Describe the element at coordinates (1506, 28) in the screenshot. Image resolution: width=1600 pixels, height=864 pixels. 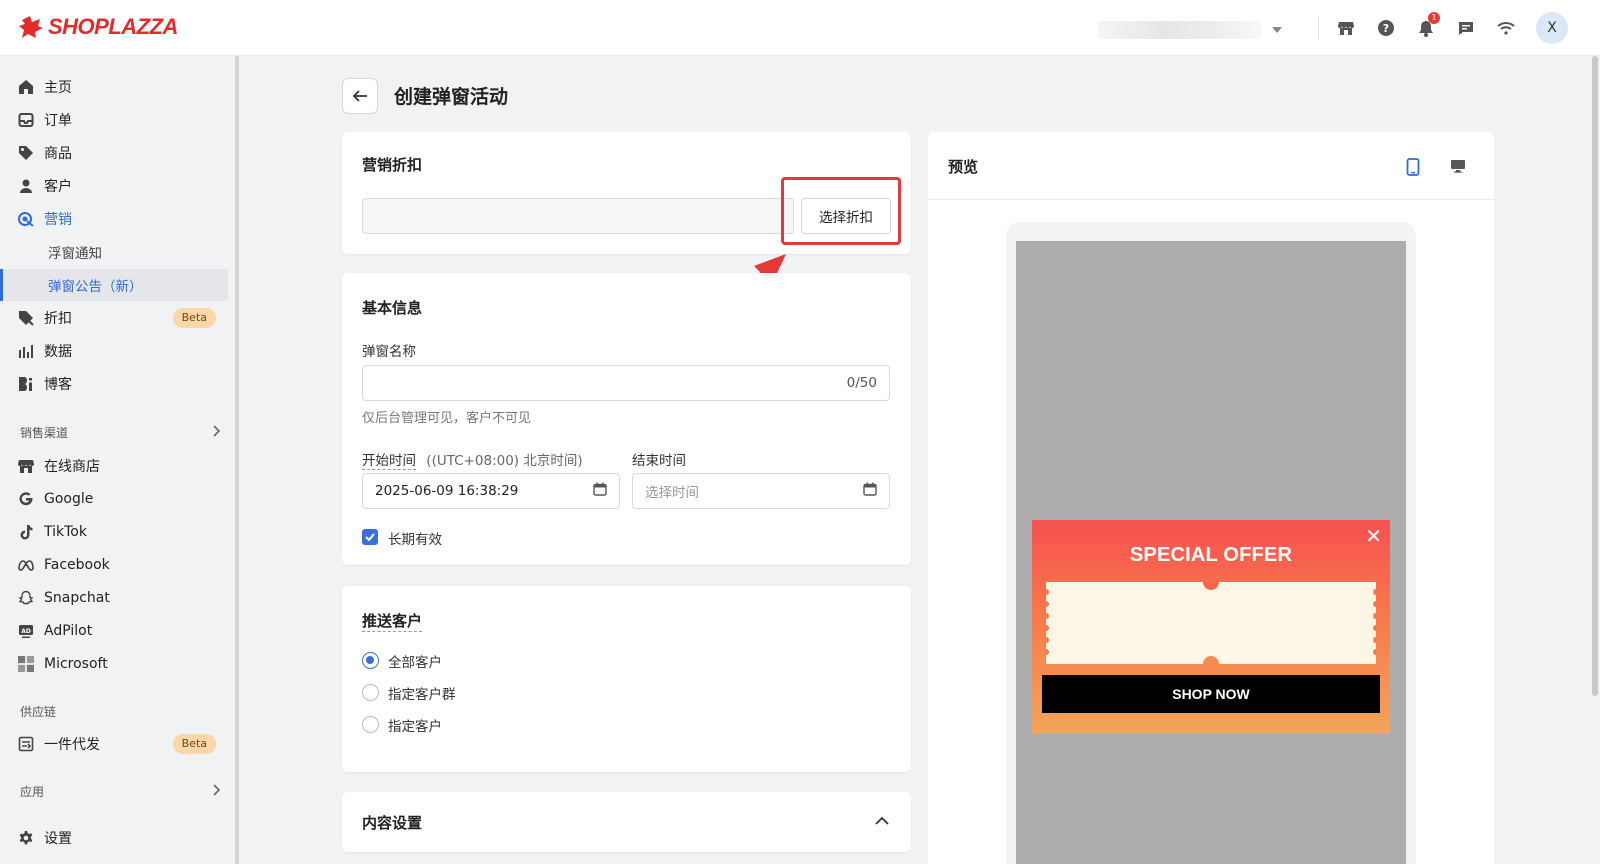
I see `wifi-icon` at that location.